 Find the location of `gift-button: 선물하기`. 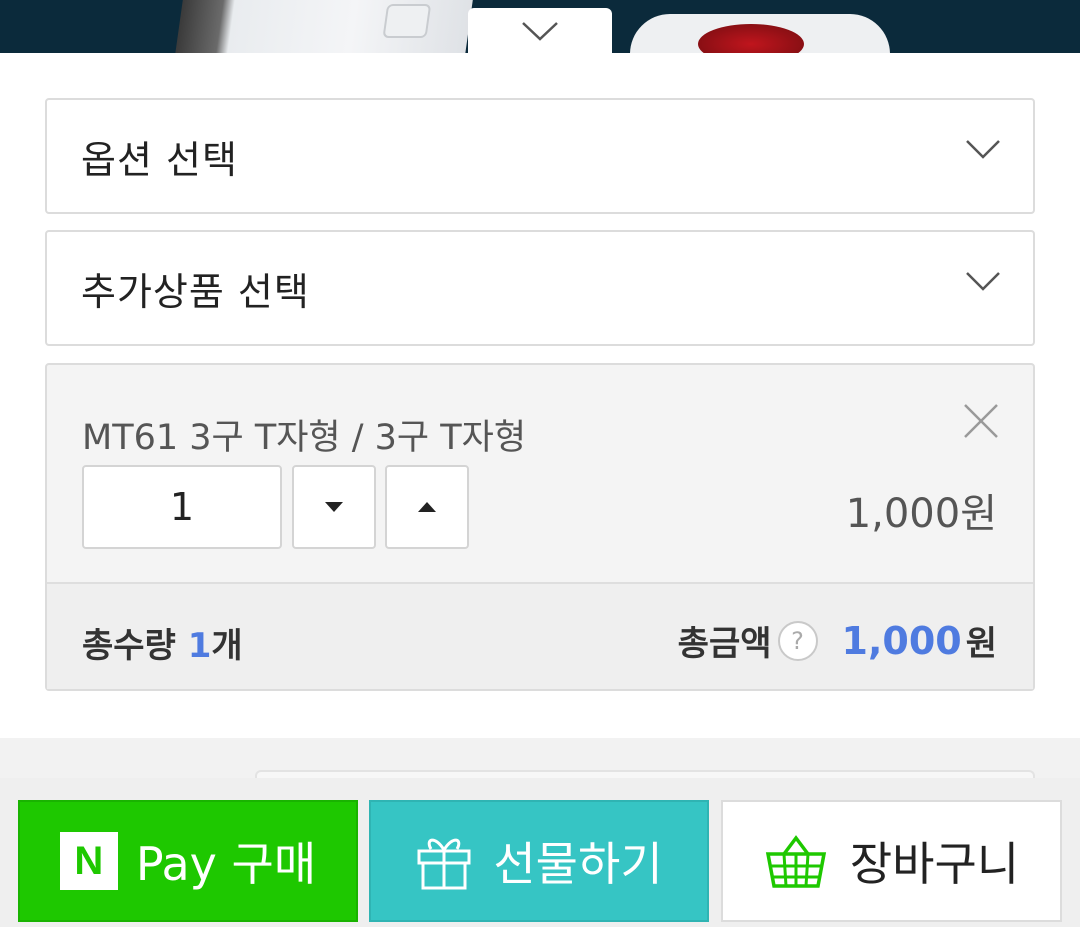

gift-button: 선물하기 is located at coordinates (539, 861).